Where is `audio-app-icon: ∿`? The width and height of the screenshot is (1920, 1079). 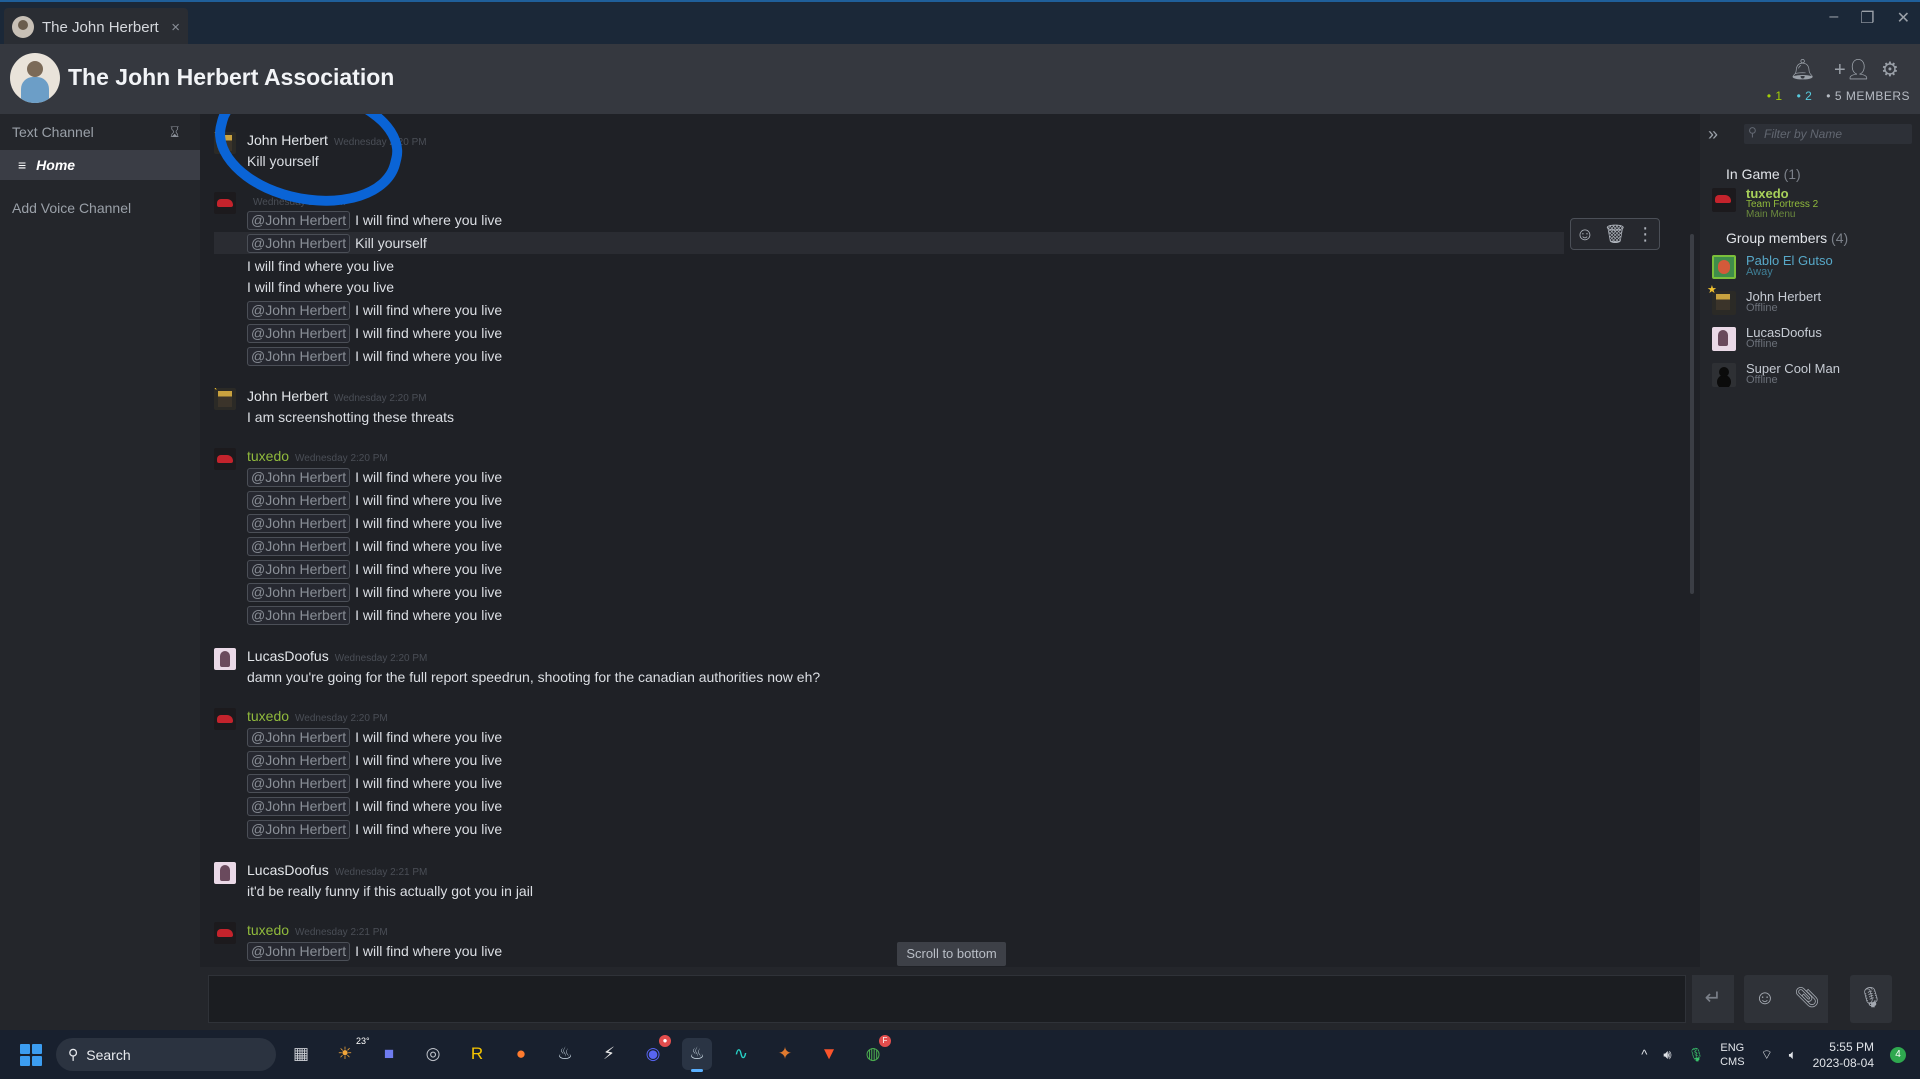 audio-app-icon: ∿ is located at coordinates (741, 1054).